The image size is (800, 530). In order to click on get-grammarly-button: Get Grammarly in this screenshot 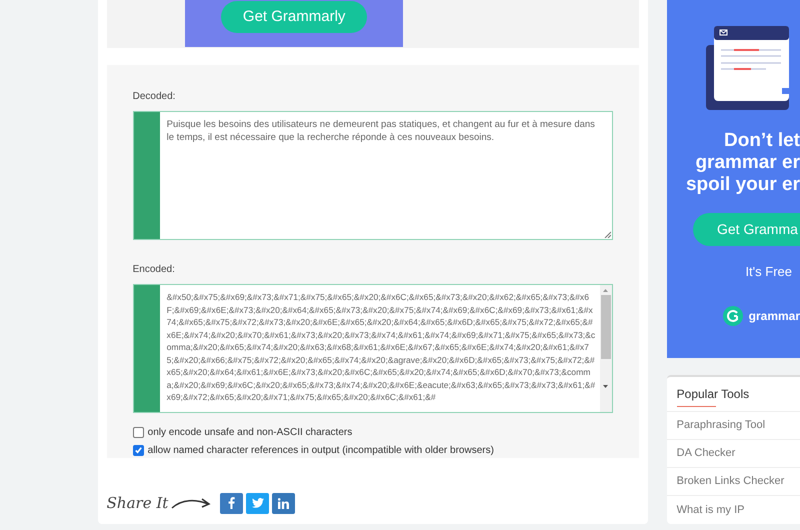, I will do `click(294, 17)`.